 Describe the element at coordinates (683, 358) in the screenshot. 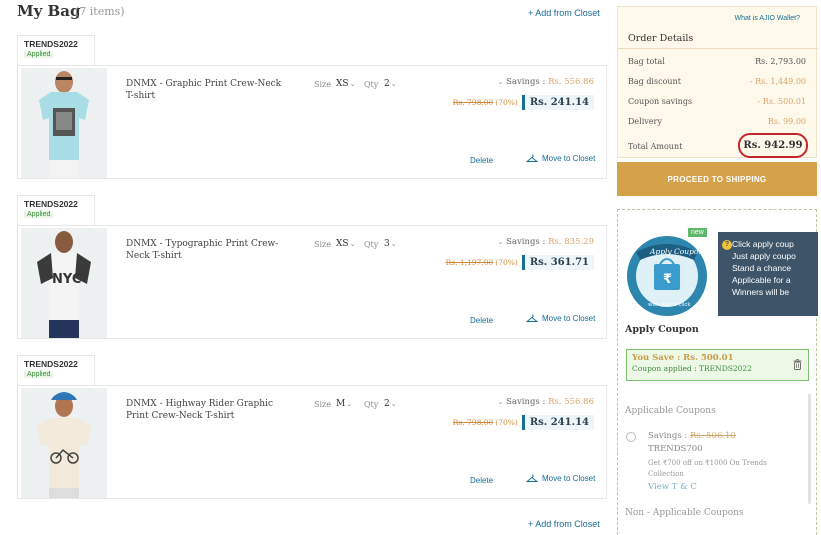

I see `you-save-text: You Save : Rs. 500.01` at that location.